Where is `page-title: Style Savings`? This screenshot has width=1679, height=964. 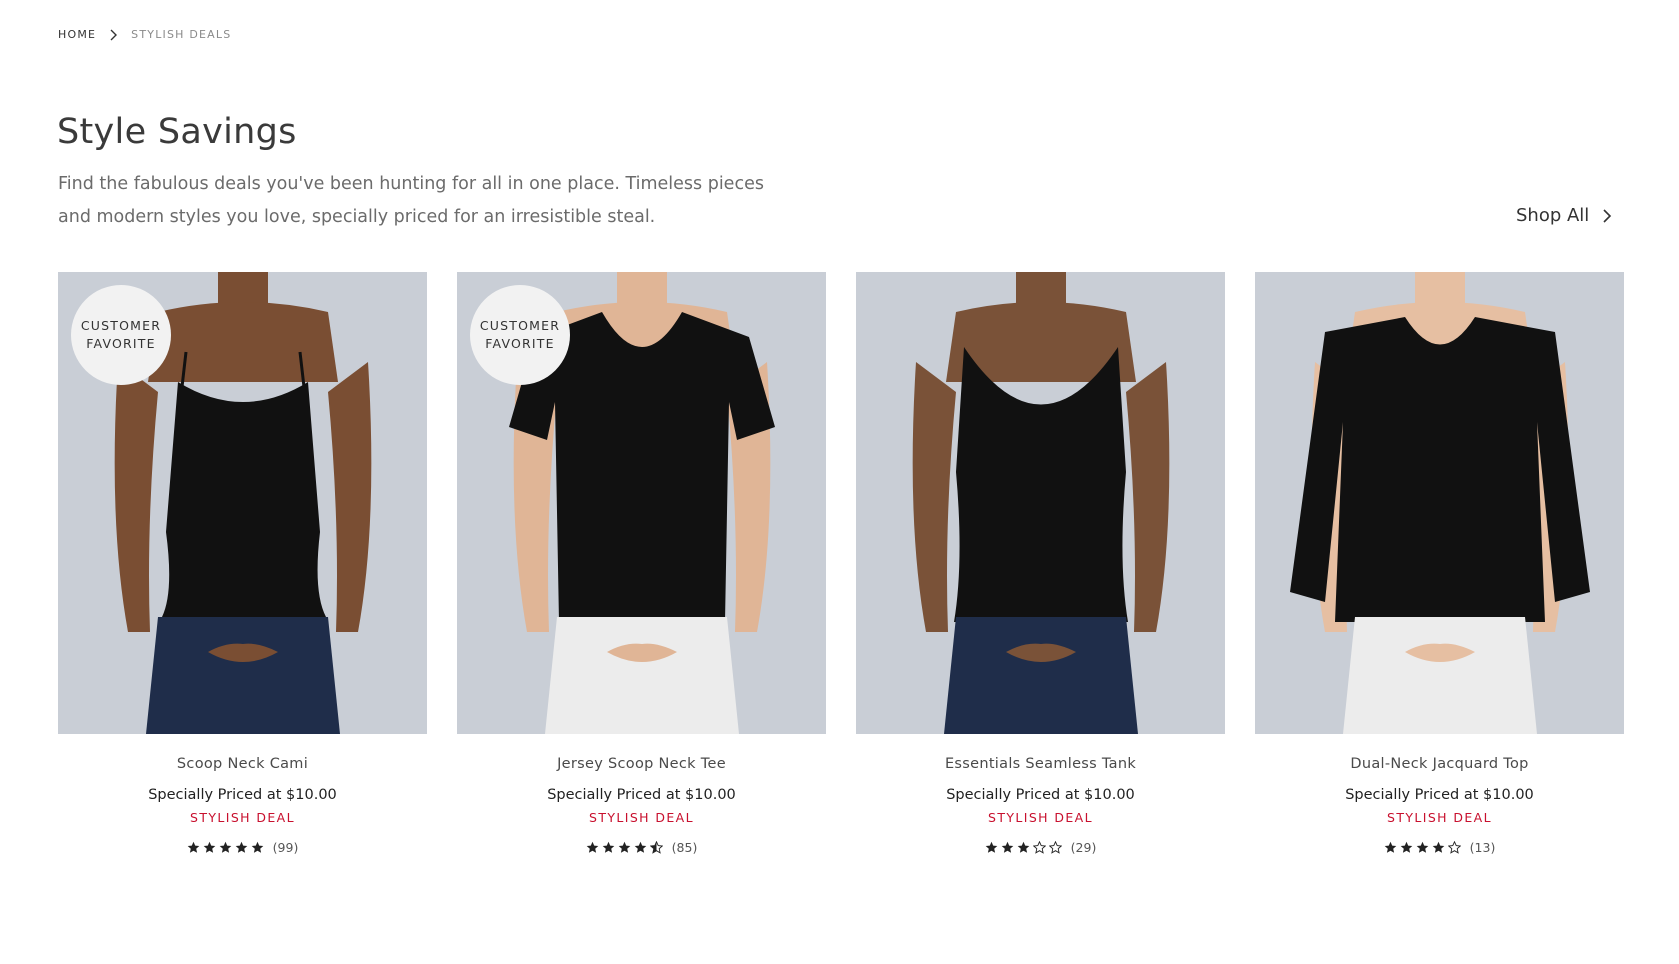
page-title: Style Savings is located at coordinates (177, 132).